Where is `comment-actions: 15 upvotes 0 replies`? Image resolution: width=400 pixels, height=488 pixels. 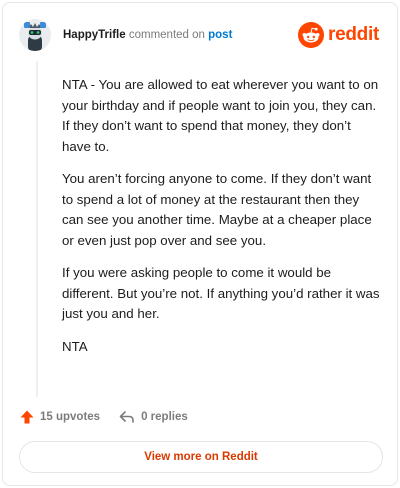
comment-actions: 15 upvotes 0 replies is located at coordinates (112, 417).